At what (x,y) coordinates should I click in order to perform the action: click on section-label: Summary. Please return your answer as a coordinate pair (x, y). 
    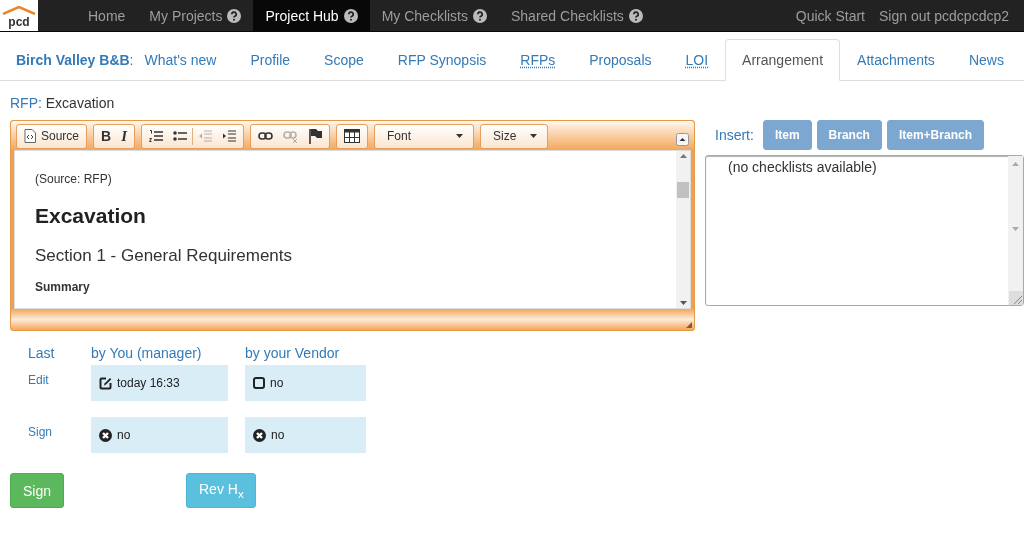
    Looking at the image, I should click on (63, 287).